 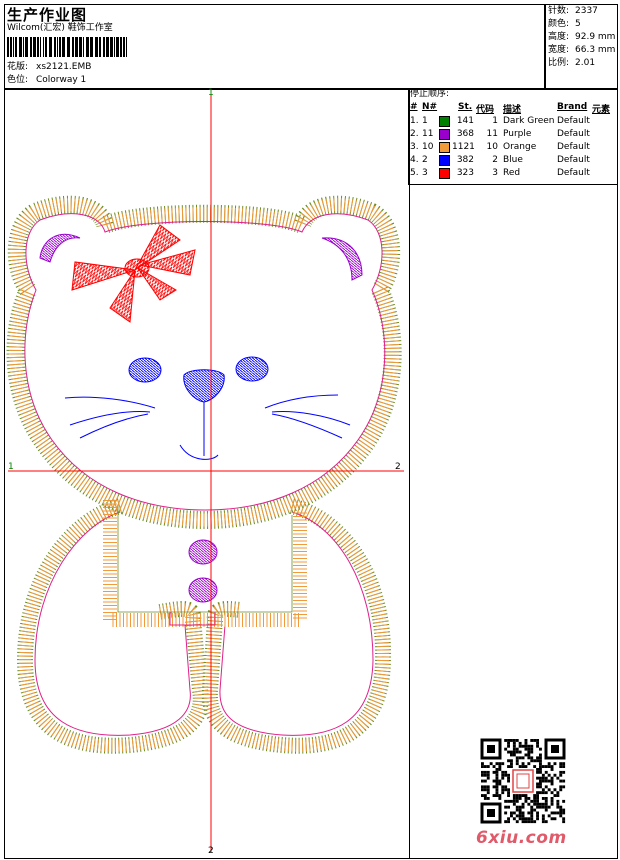 I want to click on left-inner-ear, so click(x=60, y=248).